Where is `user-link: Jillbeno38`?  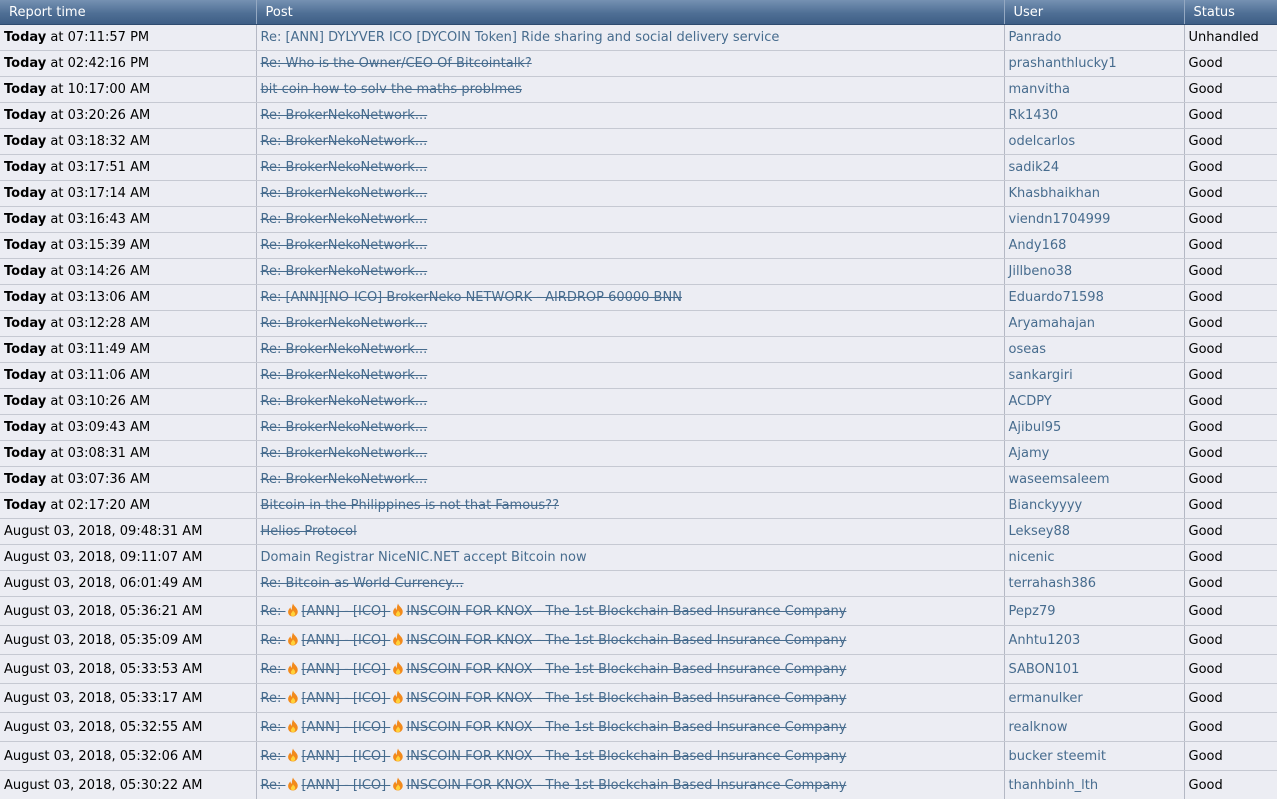
user-link: Jillbeno38 is located at coordinates (1041, 271).